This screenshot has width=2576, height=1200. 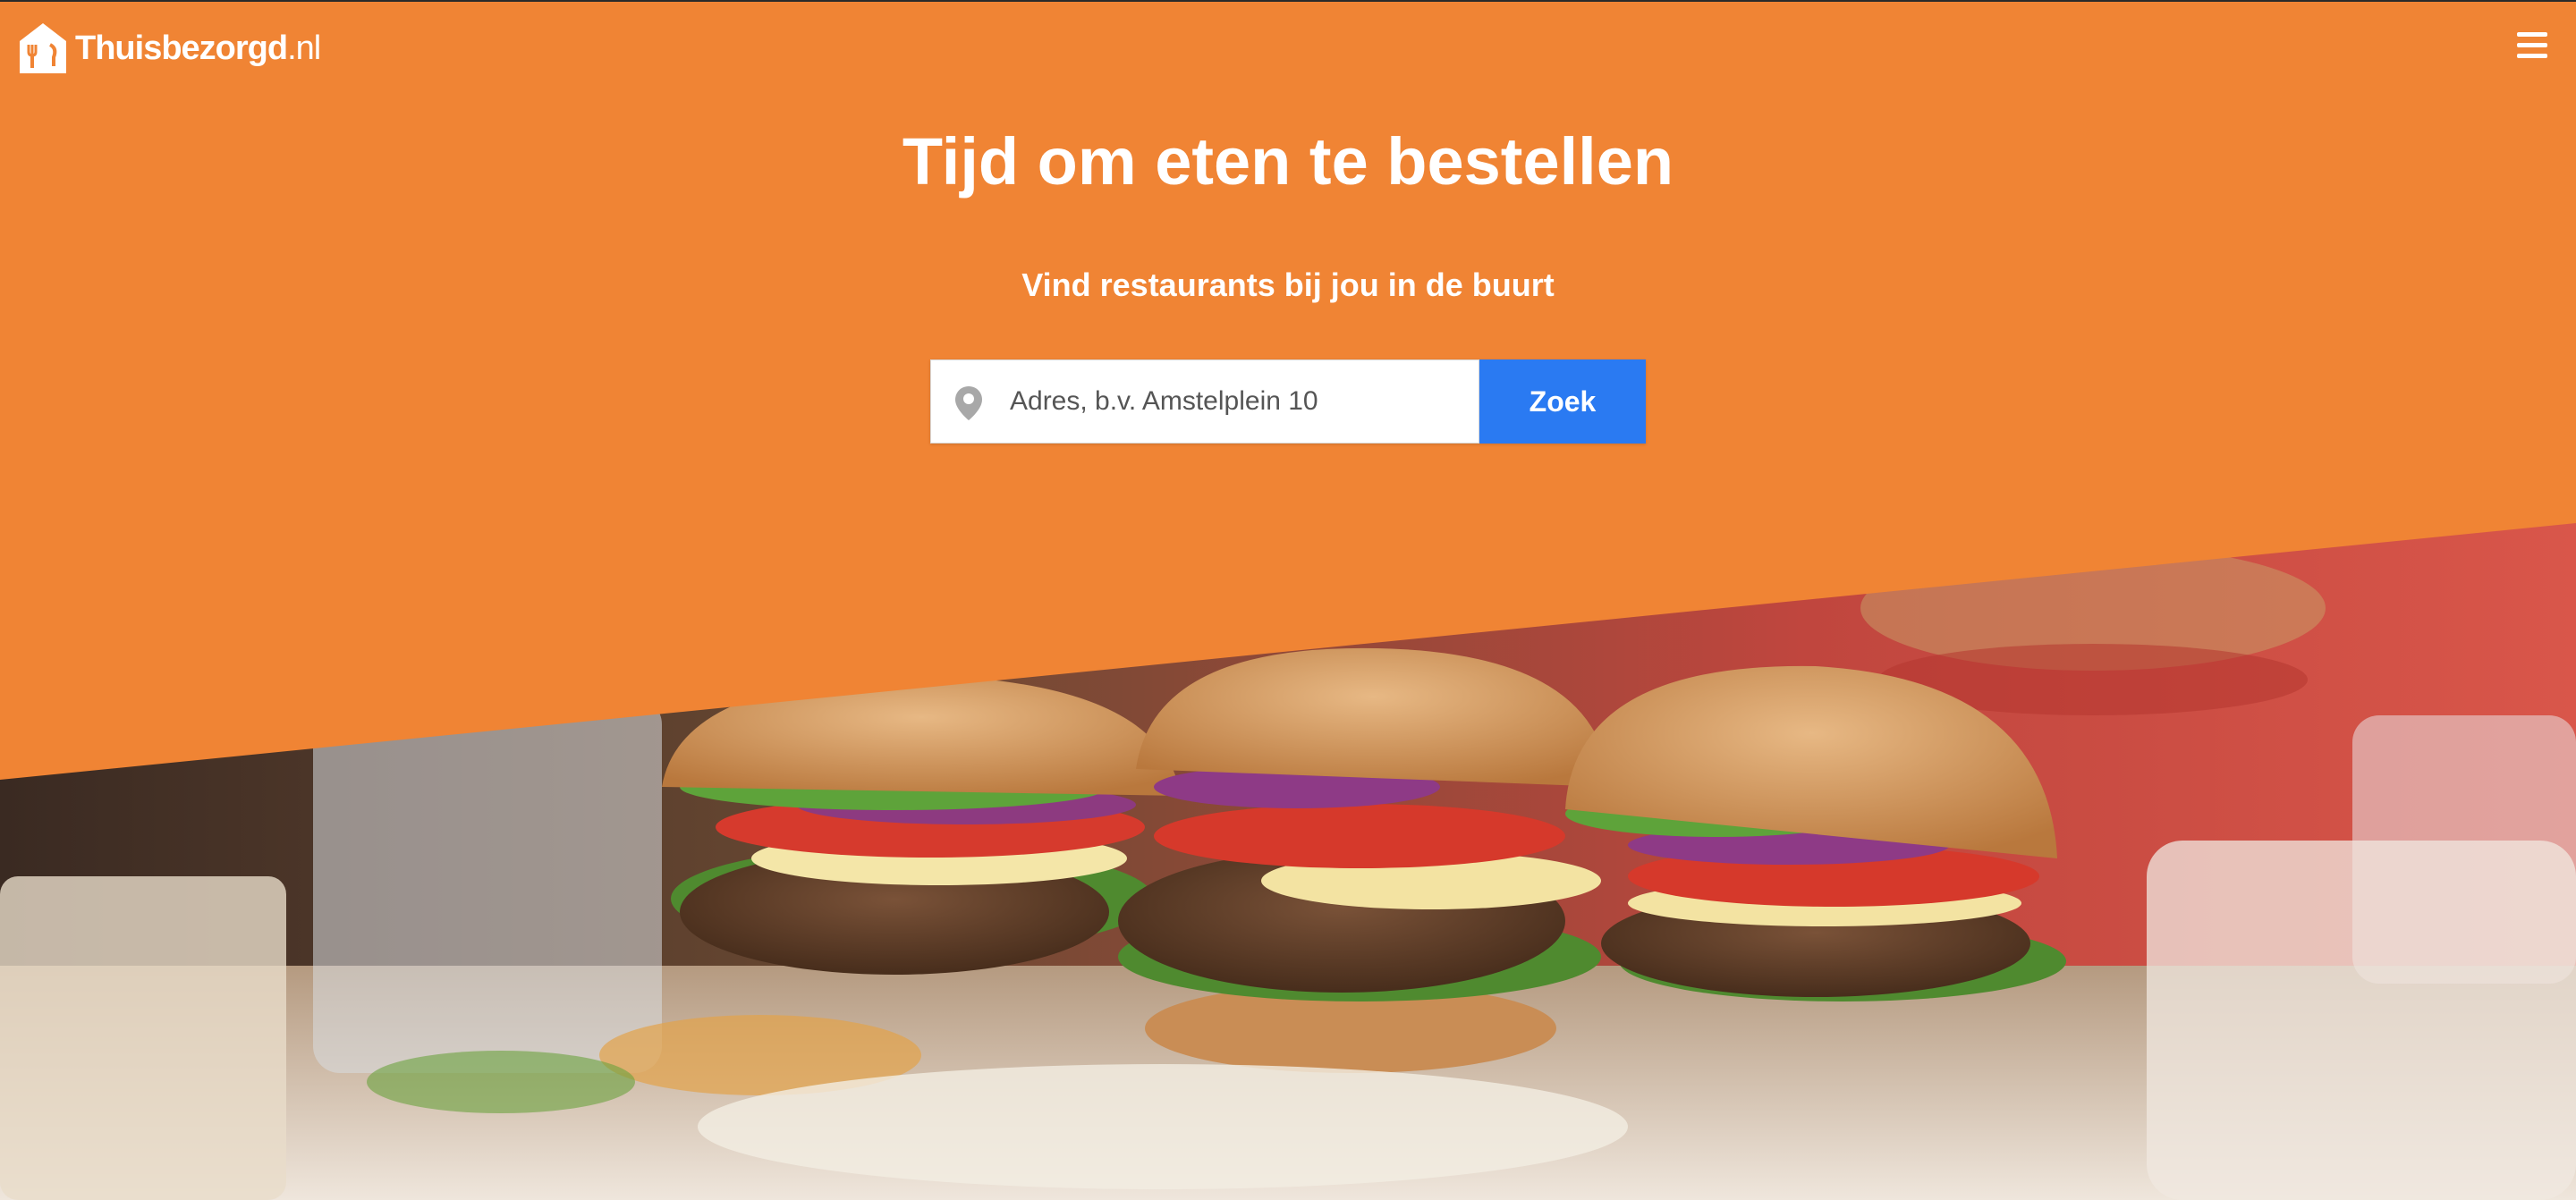 I want to click on house-logo-icon, so click(x=43, y=48).